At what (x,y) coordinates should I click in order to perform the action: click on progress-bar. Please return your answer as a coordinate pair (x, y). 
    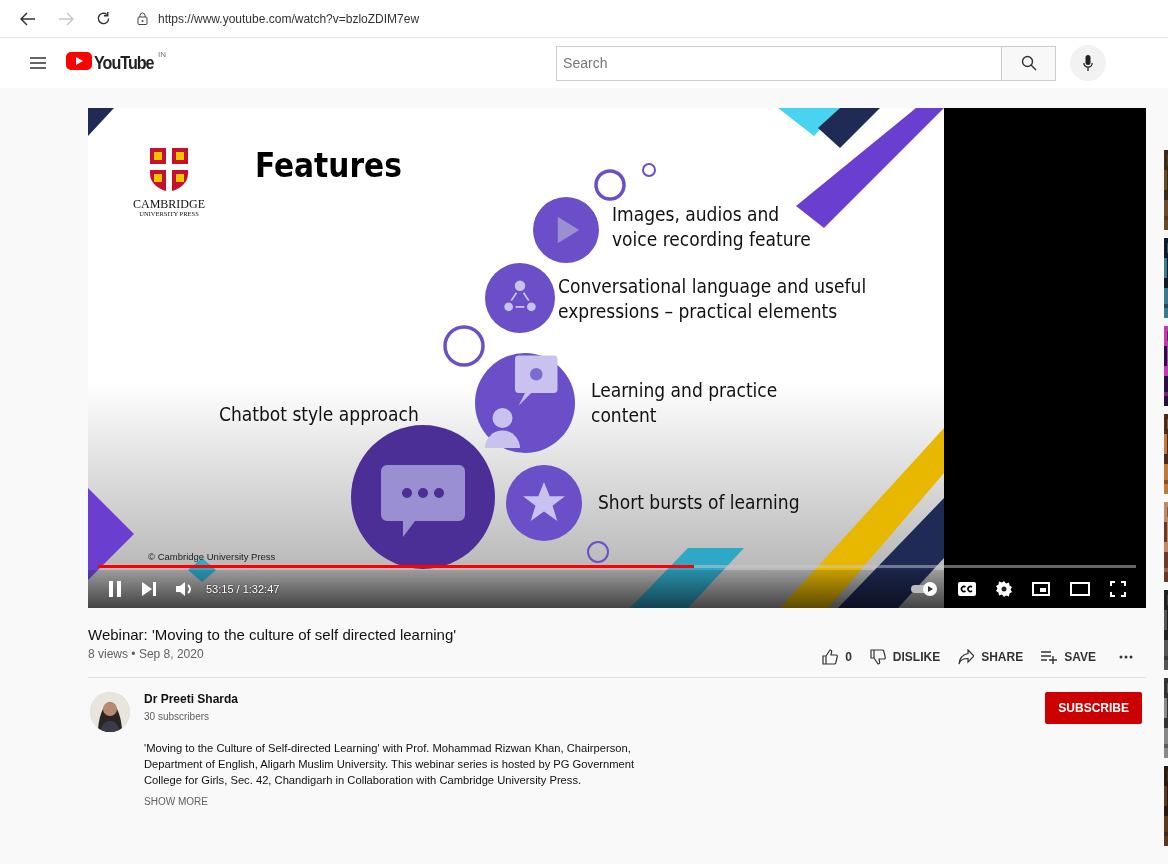
    Looking at the image, I should click on (617, 566).